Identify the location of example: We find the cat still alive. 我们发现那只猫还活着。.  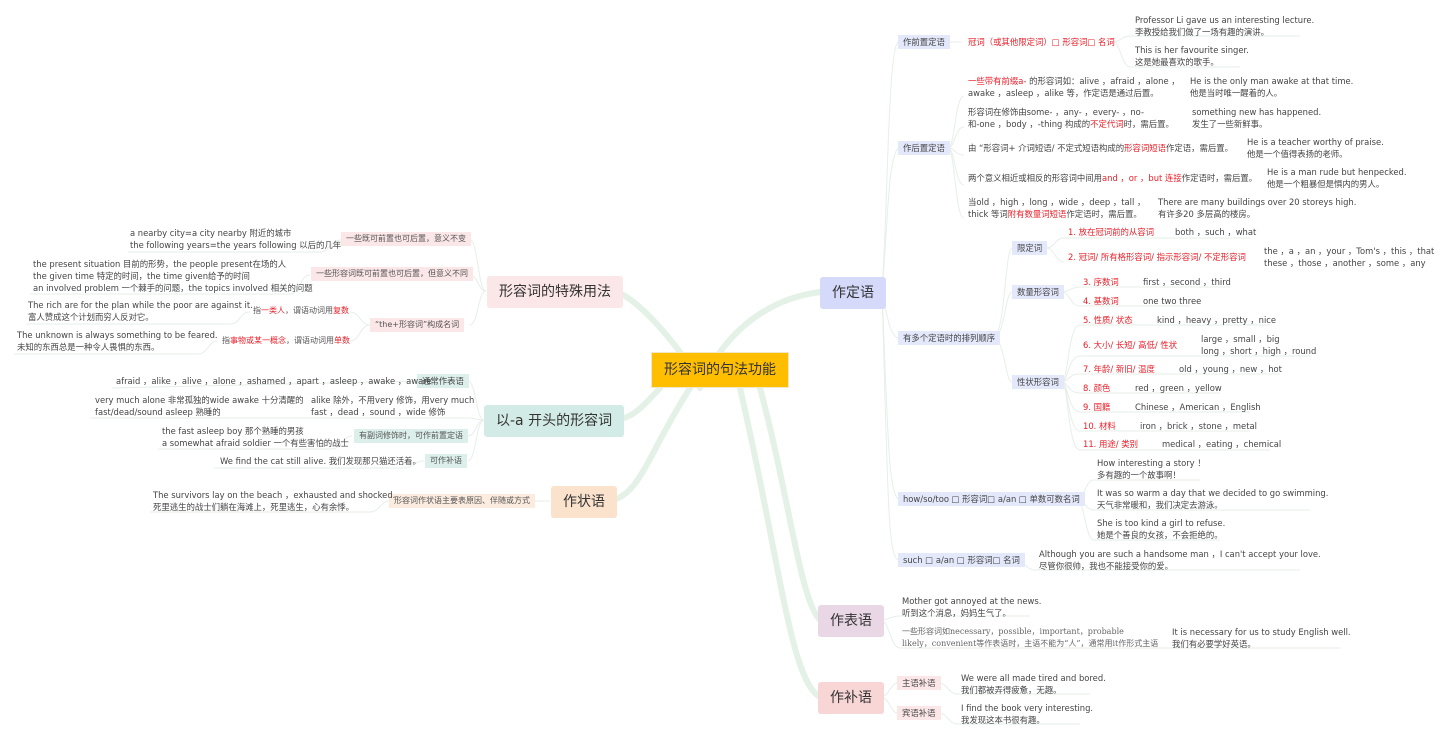
(320, 461).